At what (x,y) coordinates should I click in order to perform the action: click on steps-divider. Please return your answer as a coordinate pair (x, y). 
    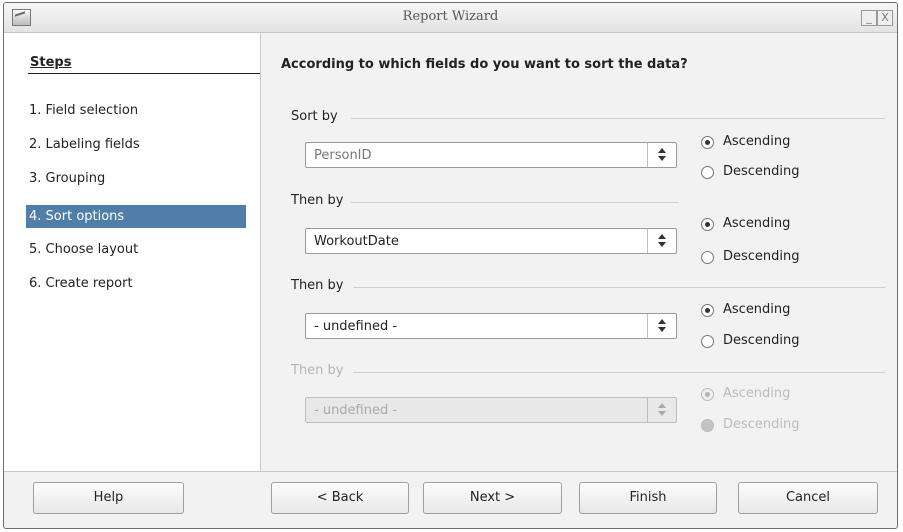
    Looking at the image, I should click on (144, 73).